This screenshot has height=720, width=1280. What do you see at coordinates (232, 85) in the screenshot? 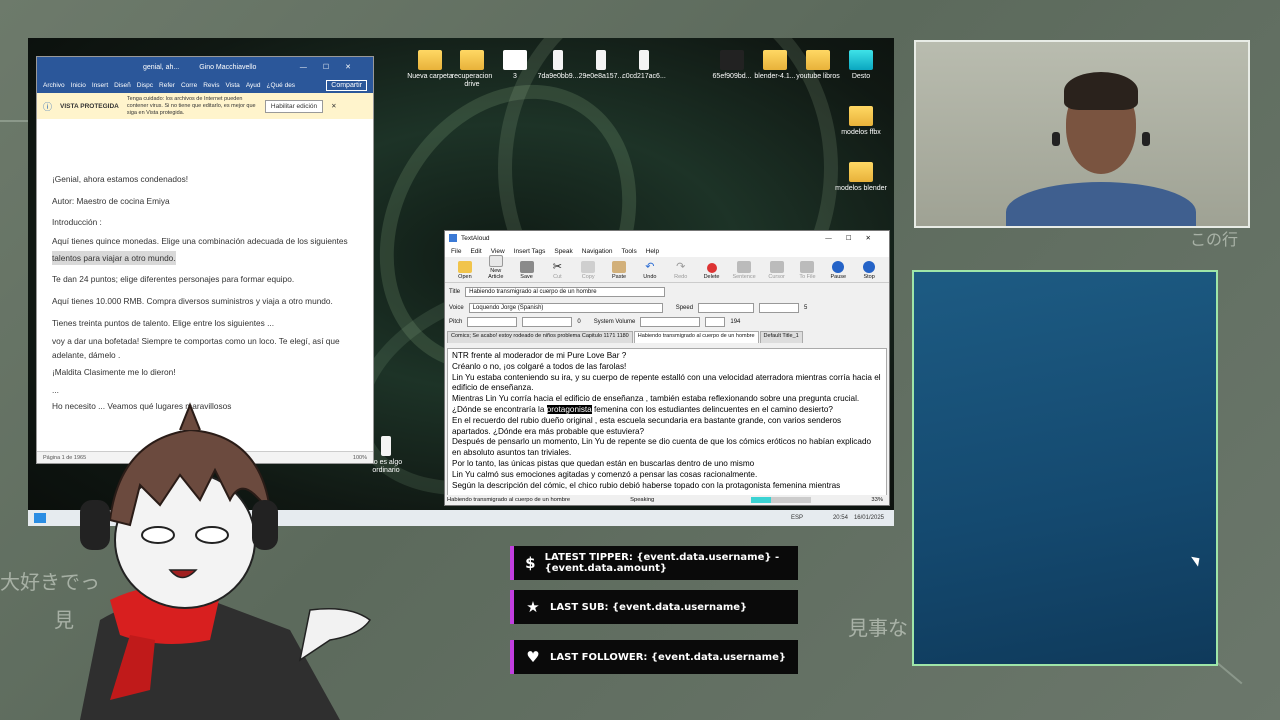
I see `tab-view: Vista` at bounding box center [232, 85].